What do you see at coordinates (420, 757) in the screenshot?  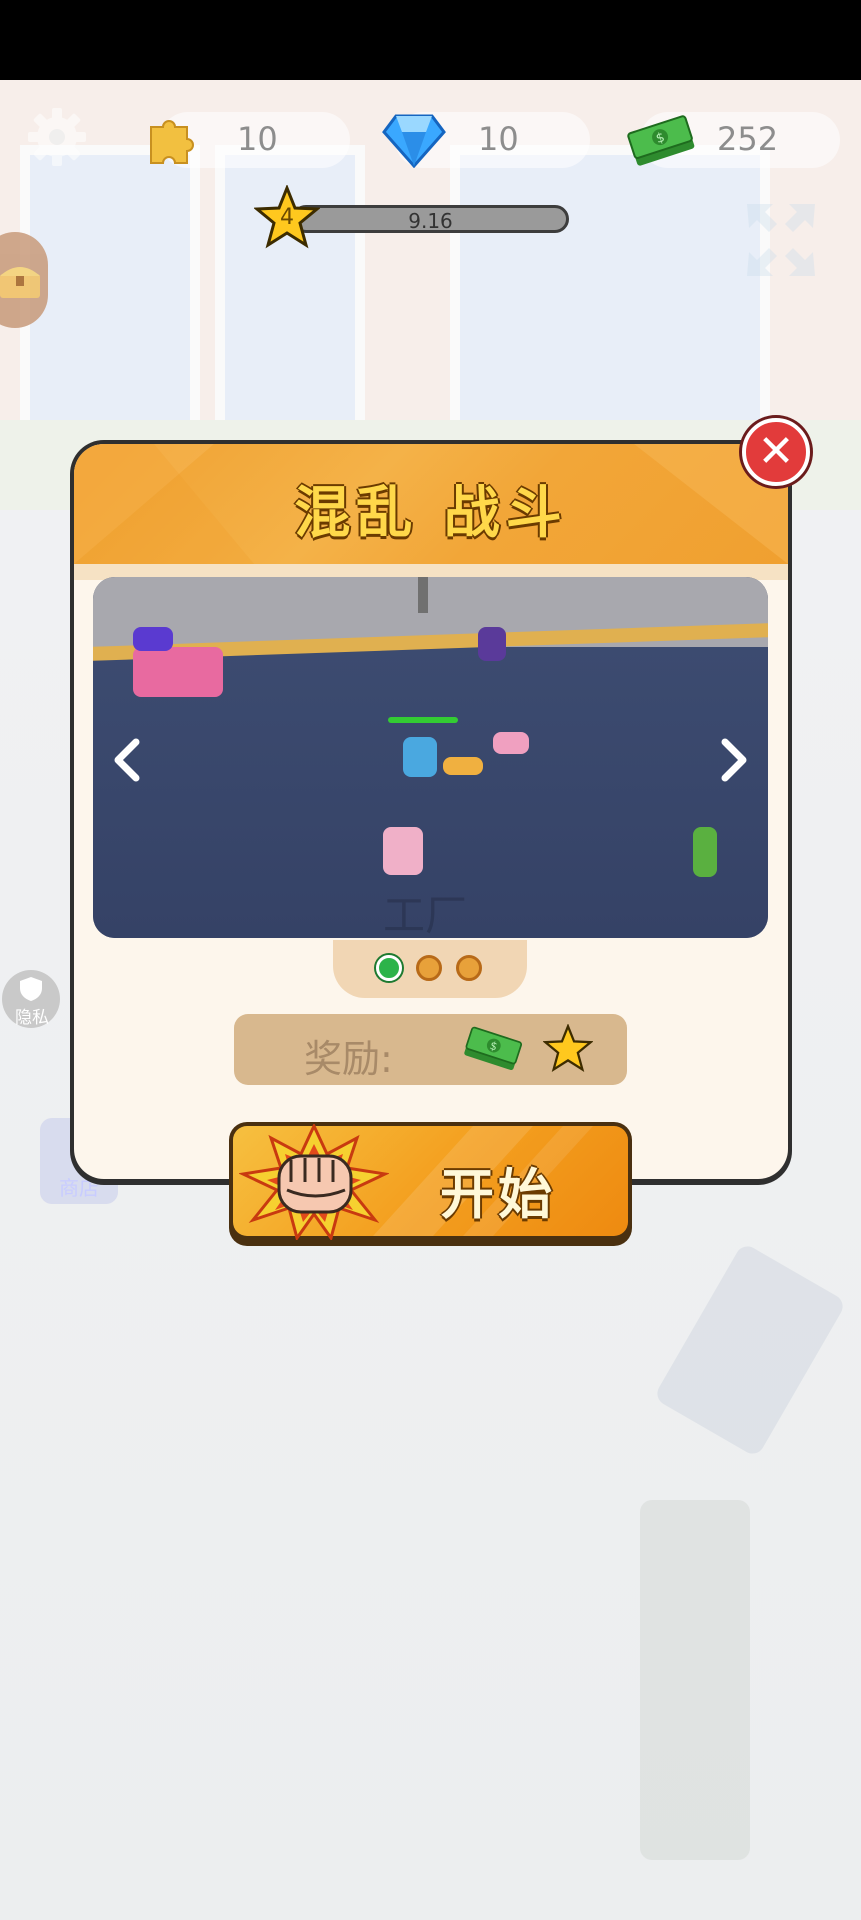 I see `player-fighter` at bounding box center [420, 757].